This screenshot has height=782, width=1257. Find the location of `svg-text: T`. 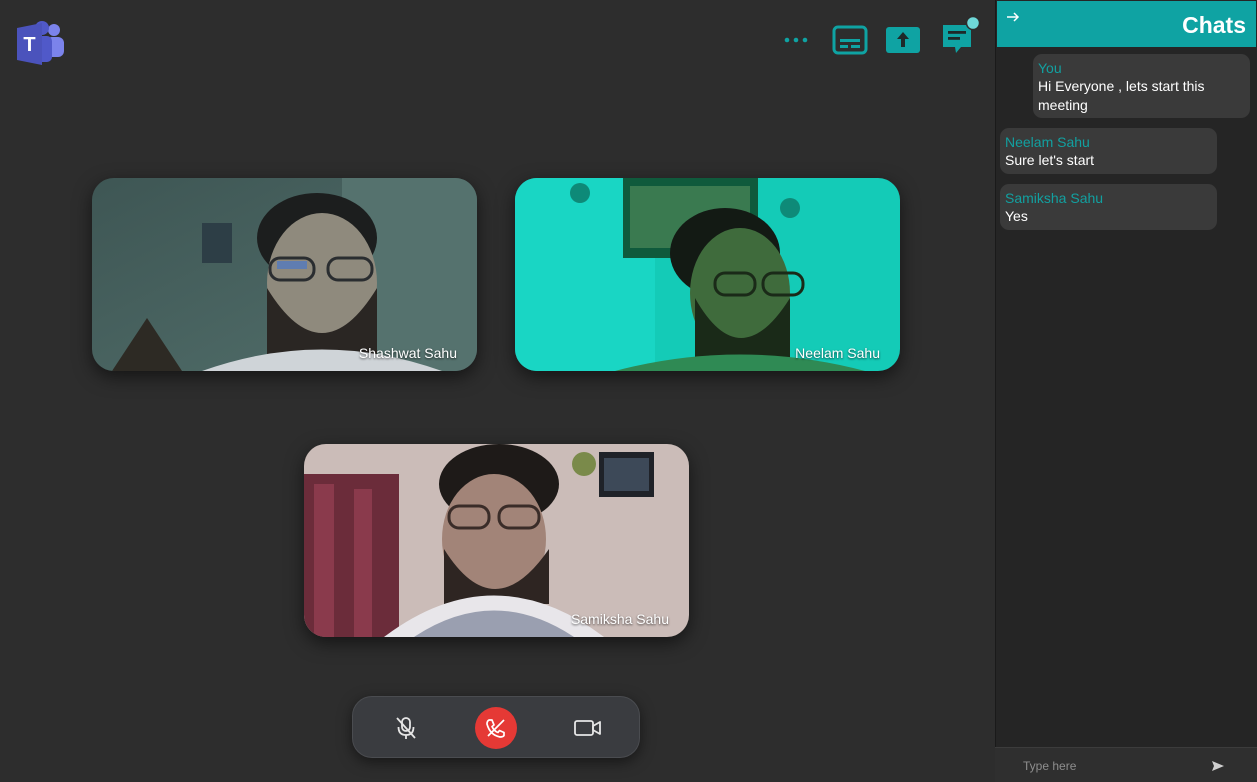

svg-text: T is located at coordinates (29, 45).